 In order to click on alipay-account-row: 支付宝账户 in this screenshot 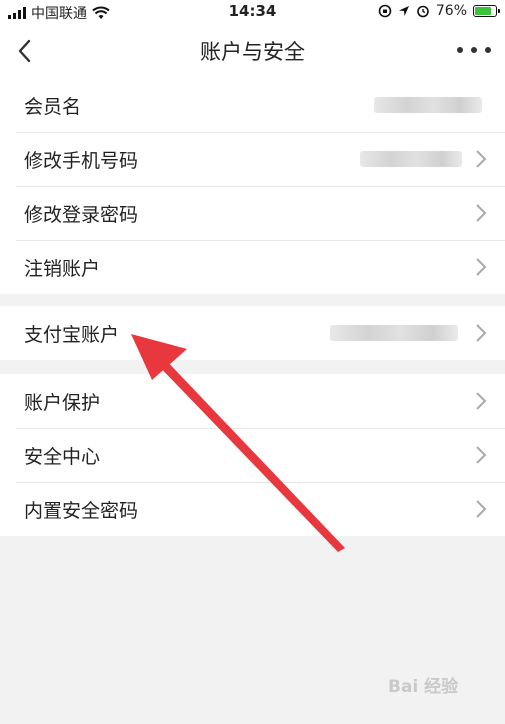, I will do `click(252, 333)`.